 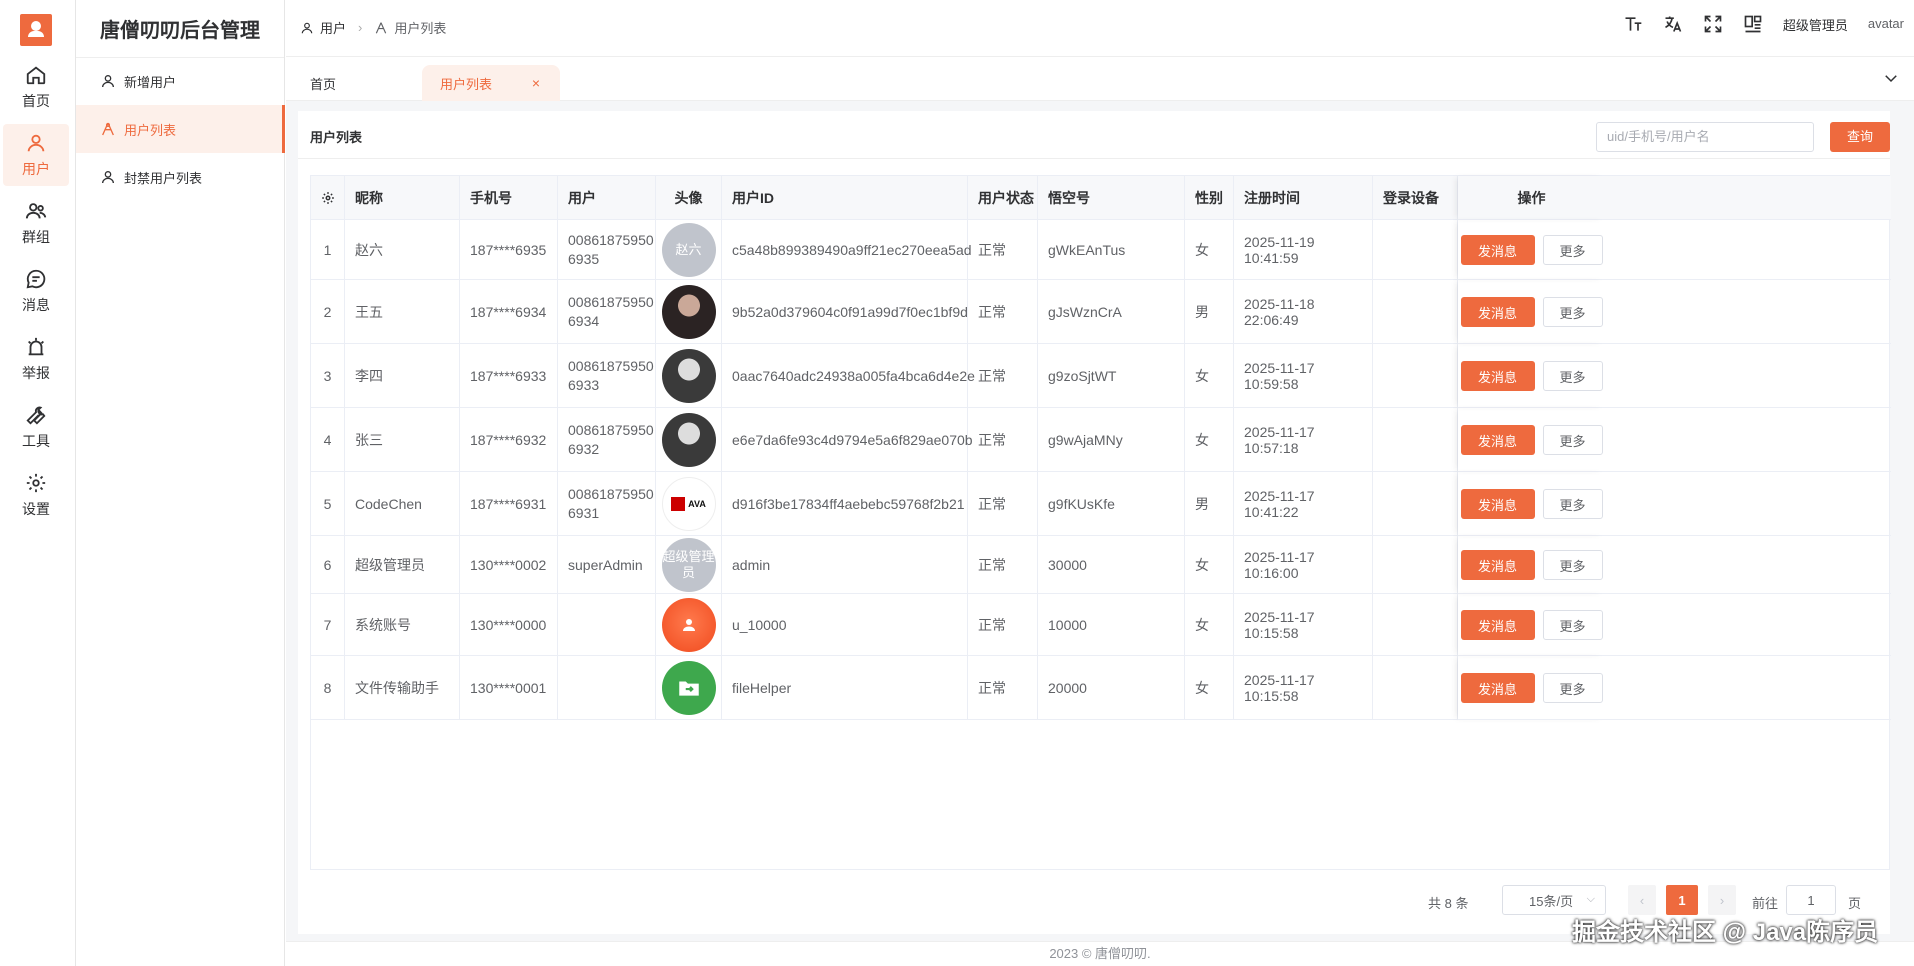 I want to click on cell-uid: 0aac7640adc24938a005fa4bca6d4e2e, so click(x=848, y=376).